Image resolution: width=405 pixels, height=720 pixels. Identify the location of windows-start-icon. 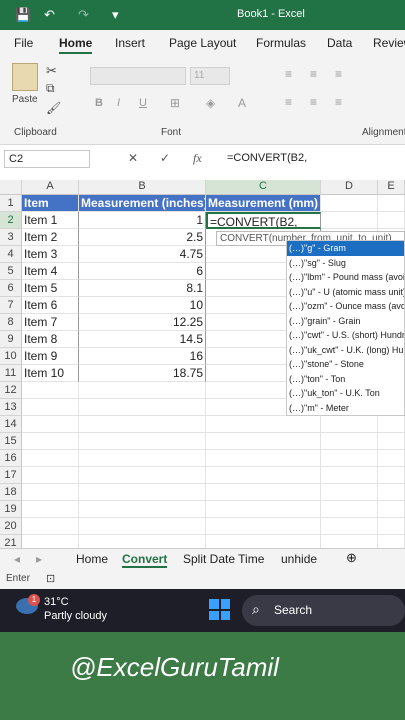
(219, 609).